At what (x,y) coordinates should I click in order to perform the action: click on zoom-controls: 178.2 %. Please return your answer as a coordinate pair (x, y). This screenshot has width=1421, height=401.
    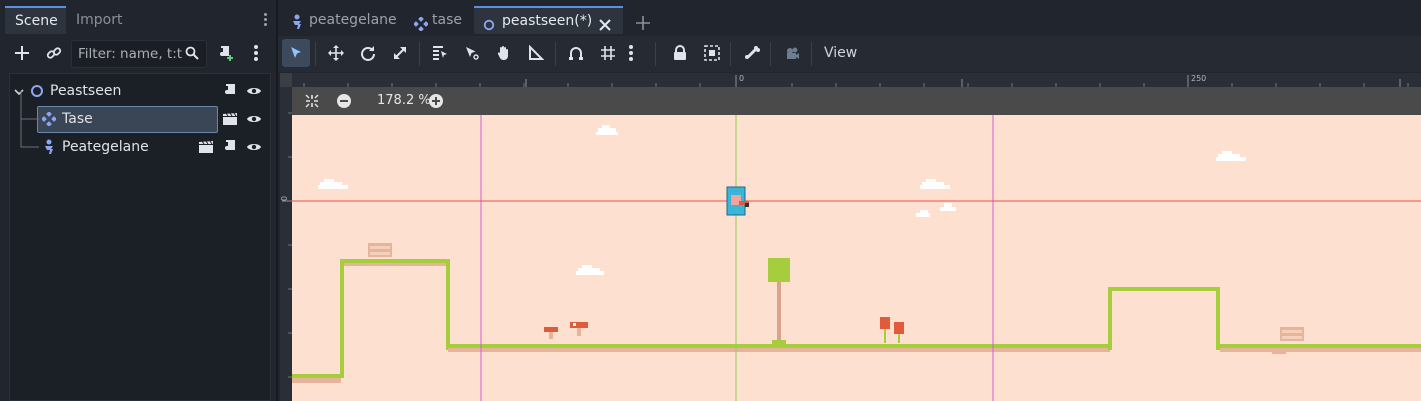
    Looking at the image, I should click on (856, 101).